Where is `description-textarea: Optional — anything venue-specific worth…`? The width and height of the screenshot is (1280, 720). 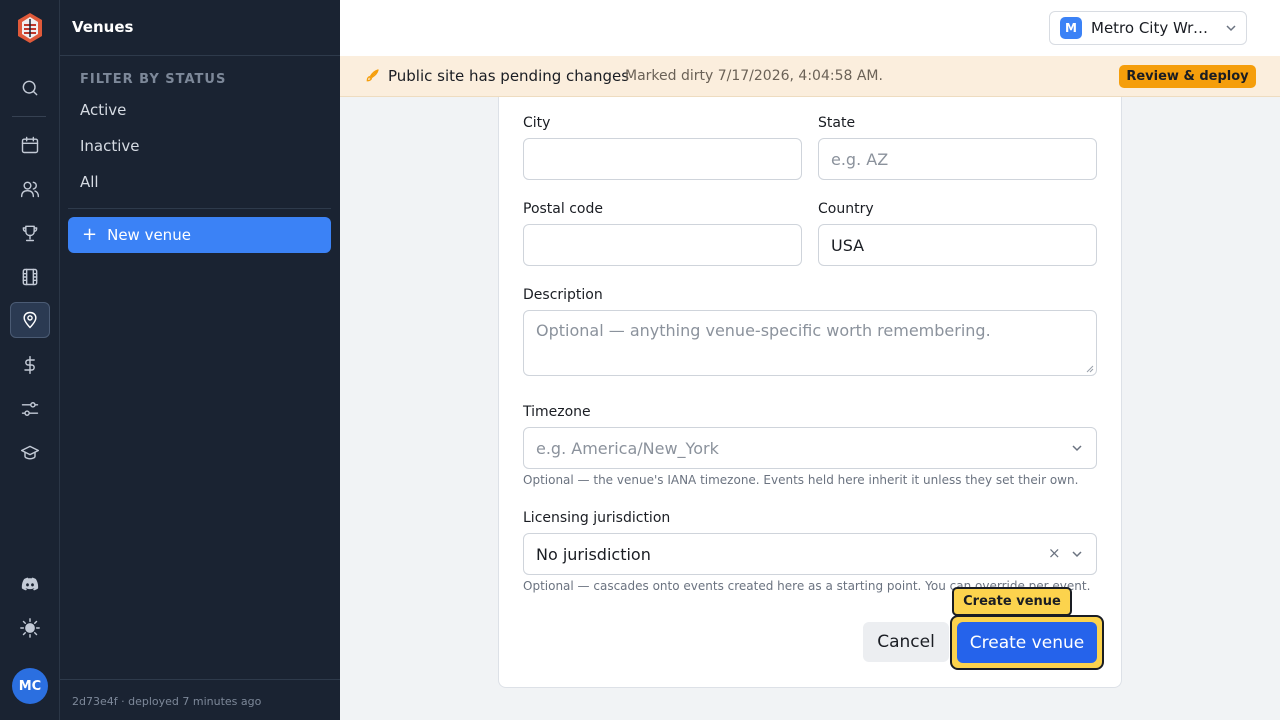
description-textarea: Optional — anything venue-specific worth… is located at coordinates (810, 343).